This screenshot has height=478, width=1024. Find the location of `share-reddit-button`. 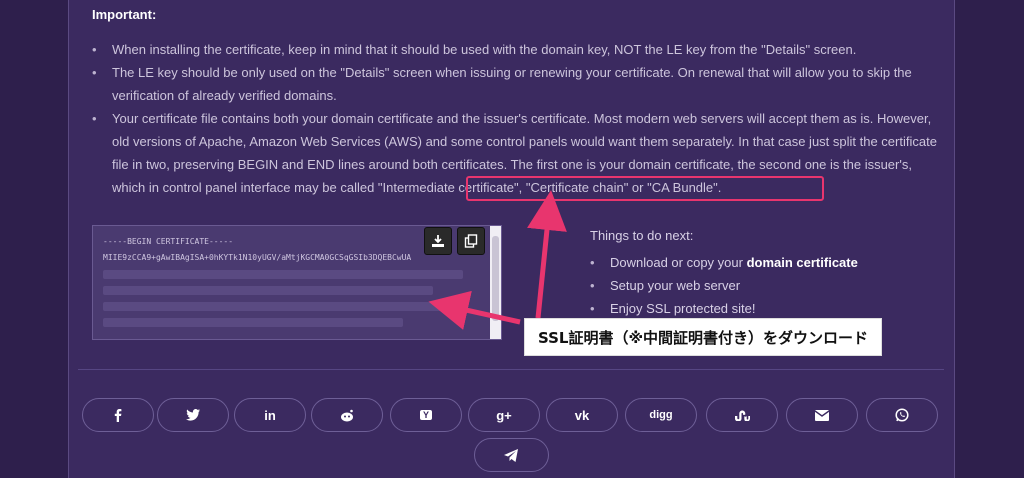

share-reddit-button is located at coordinates (347, 415).